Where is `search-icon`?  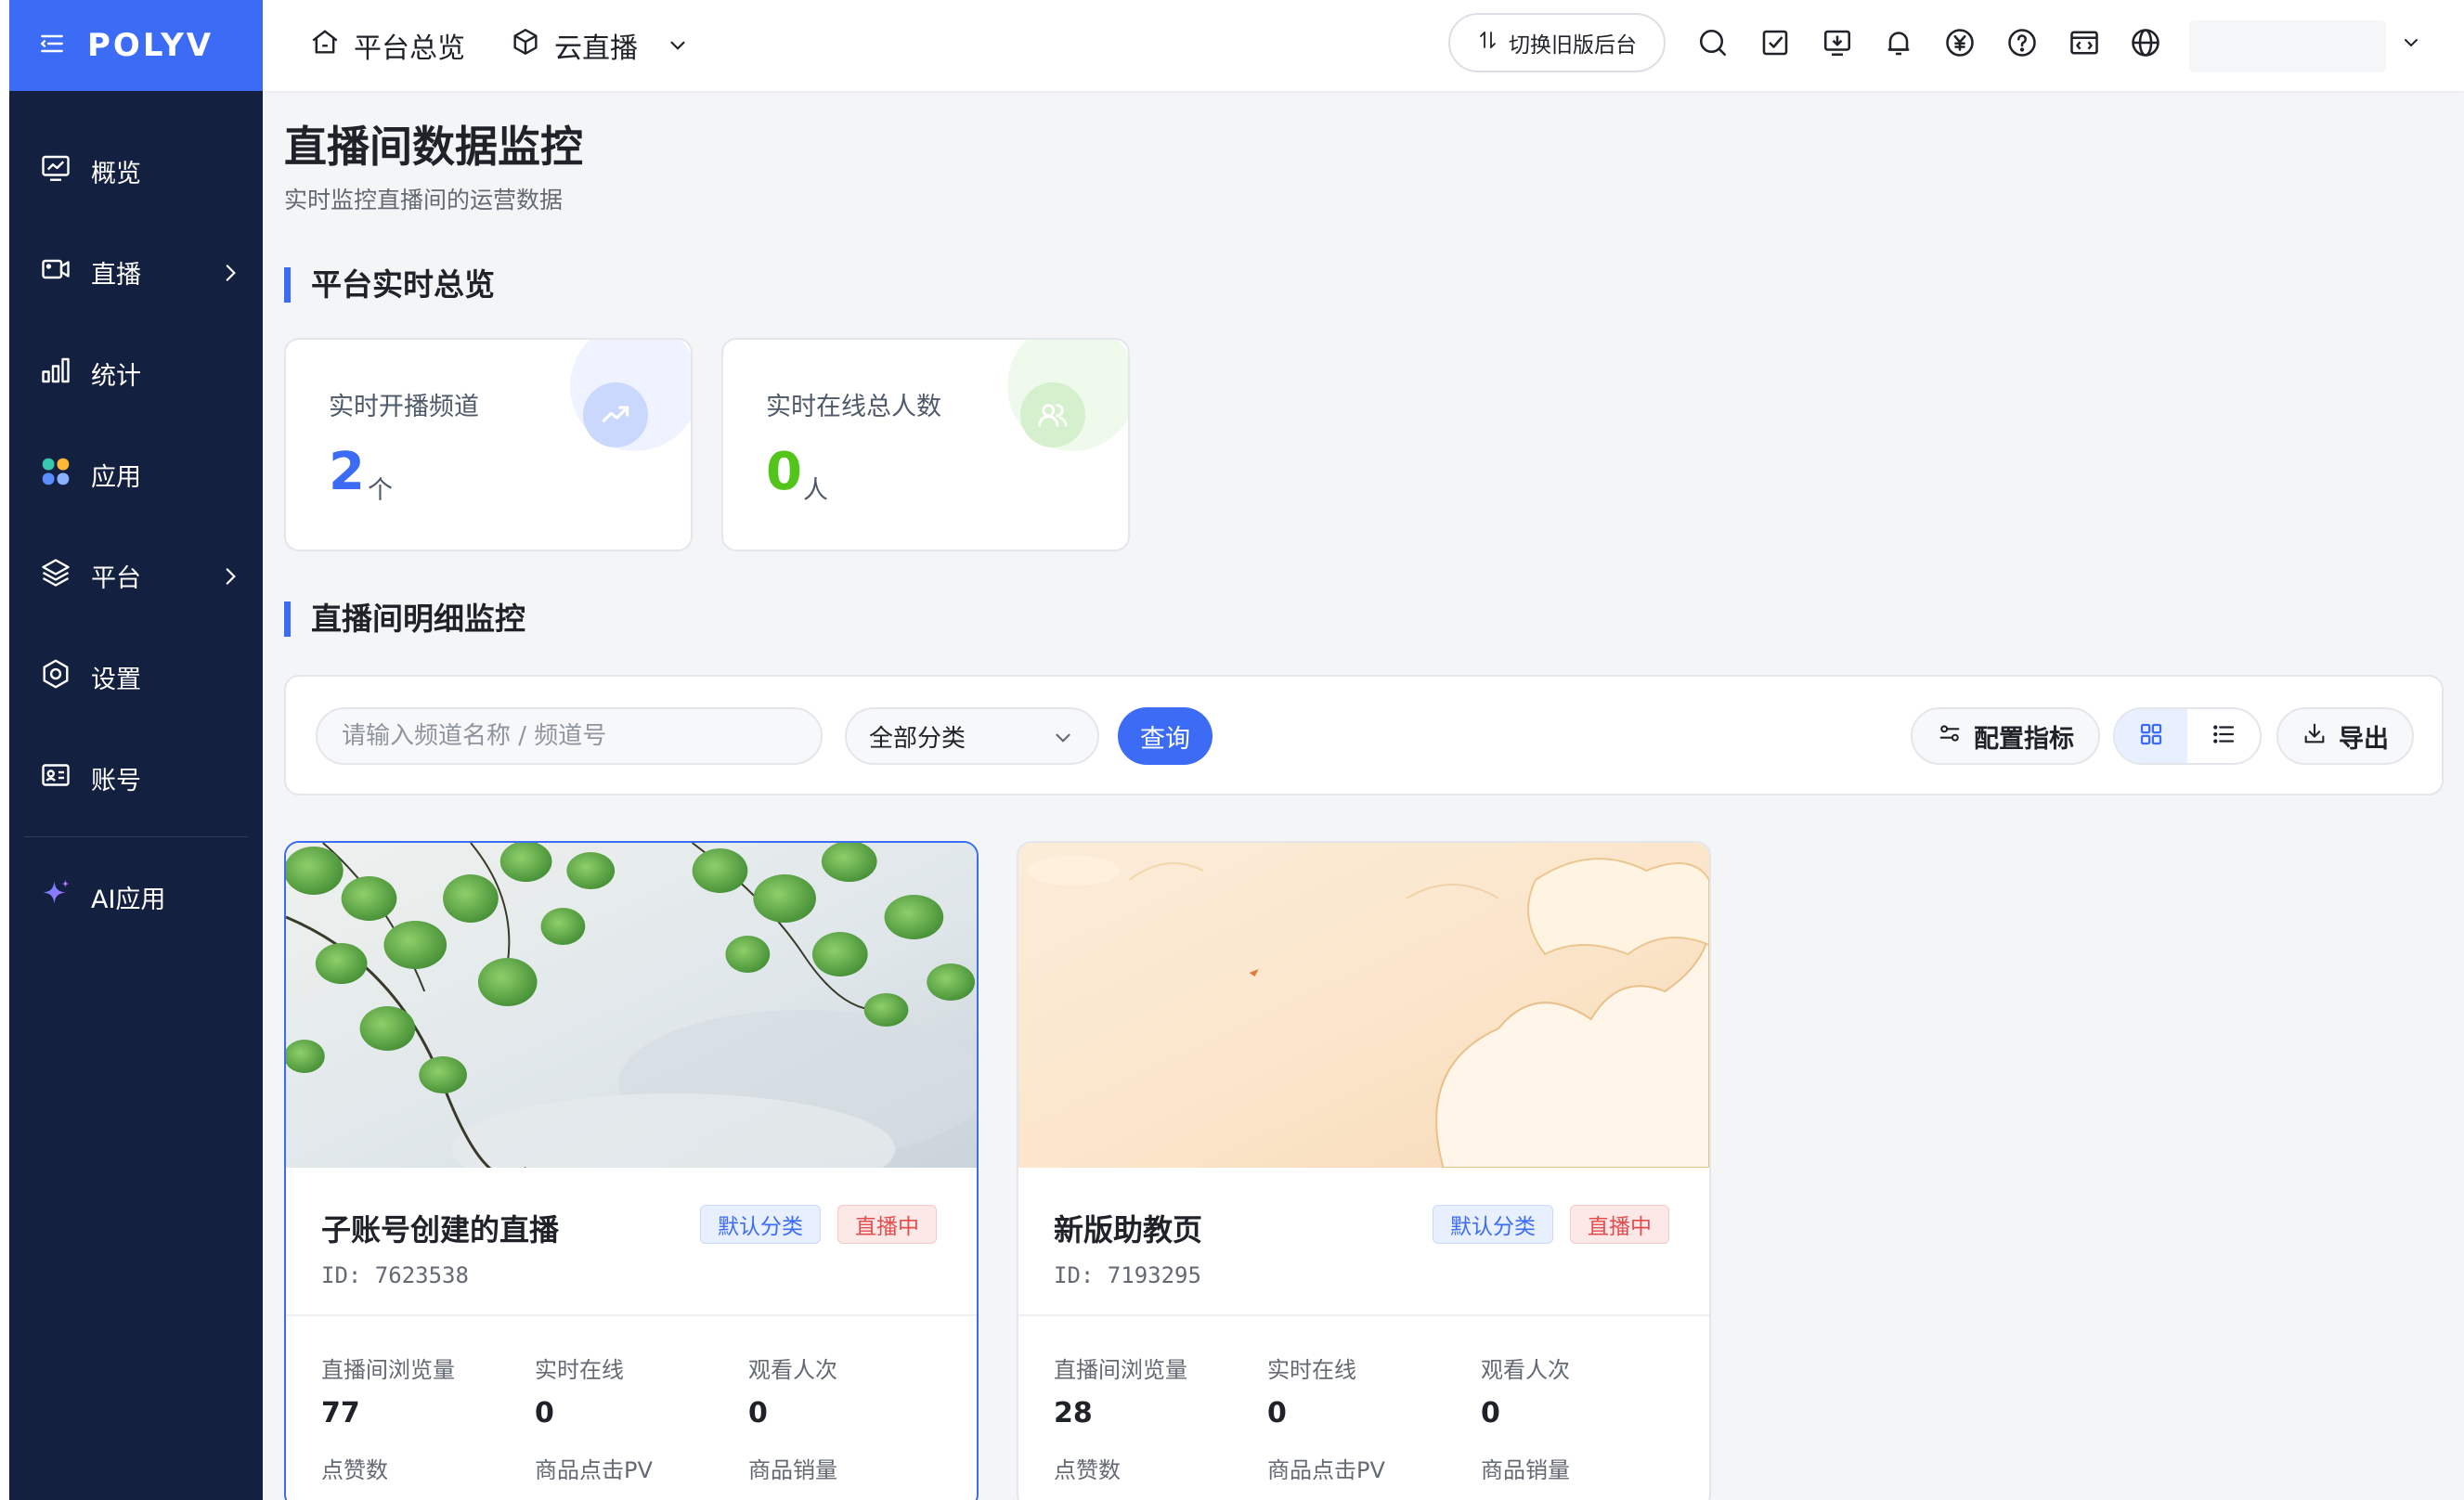 search-icon is located at coordinates (1713, 42).